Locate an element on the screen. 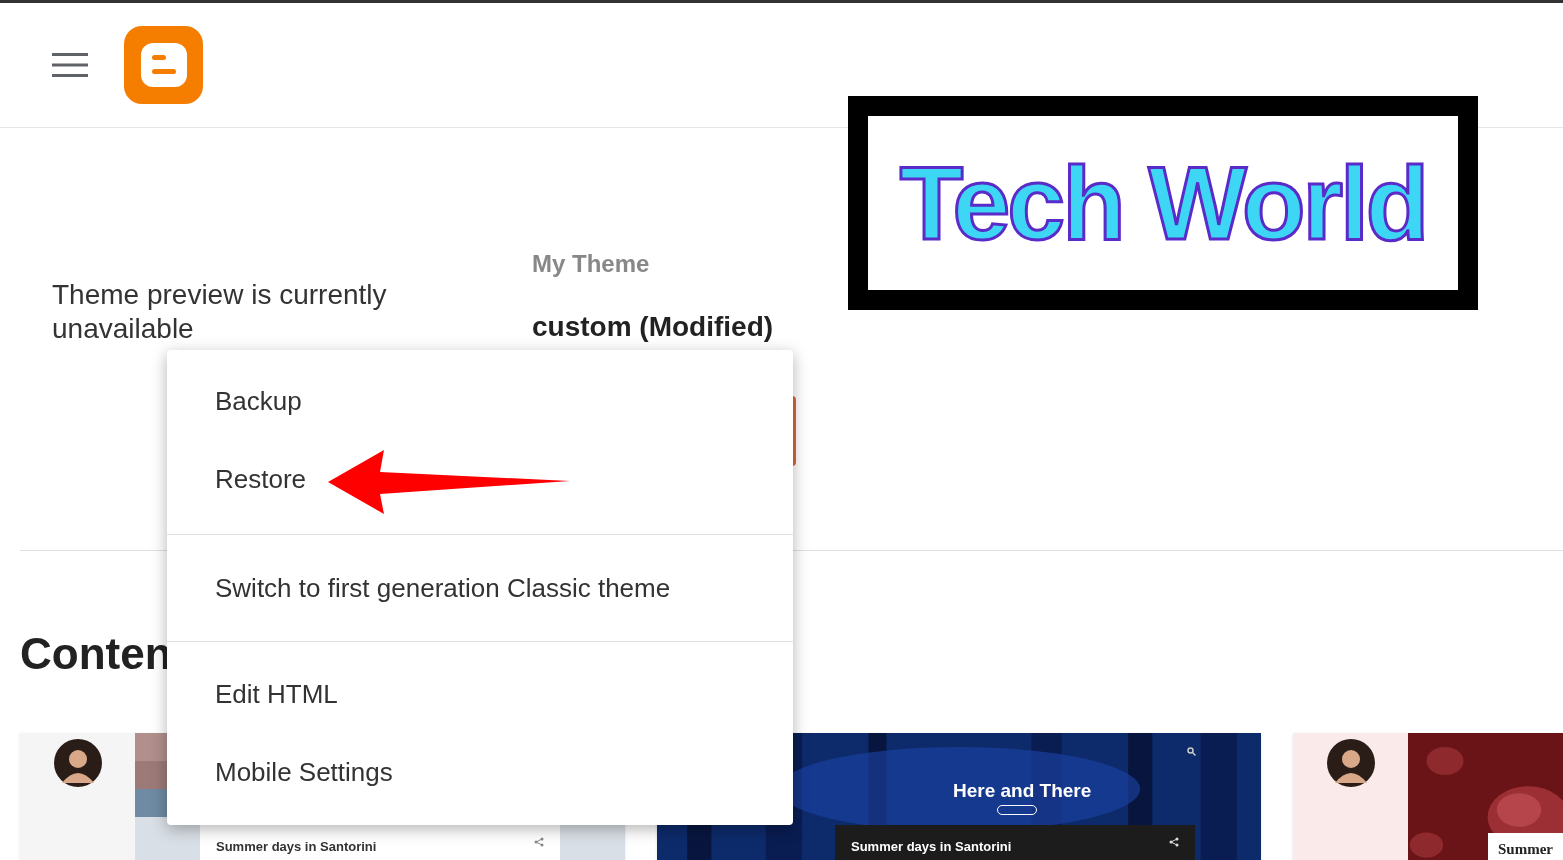 This screenshot has height=860, width=1563. menu-icon is located at coordinates (70, 65).